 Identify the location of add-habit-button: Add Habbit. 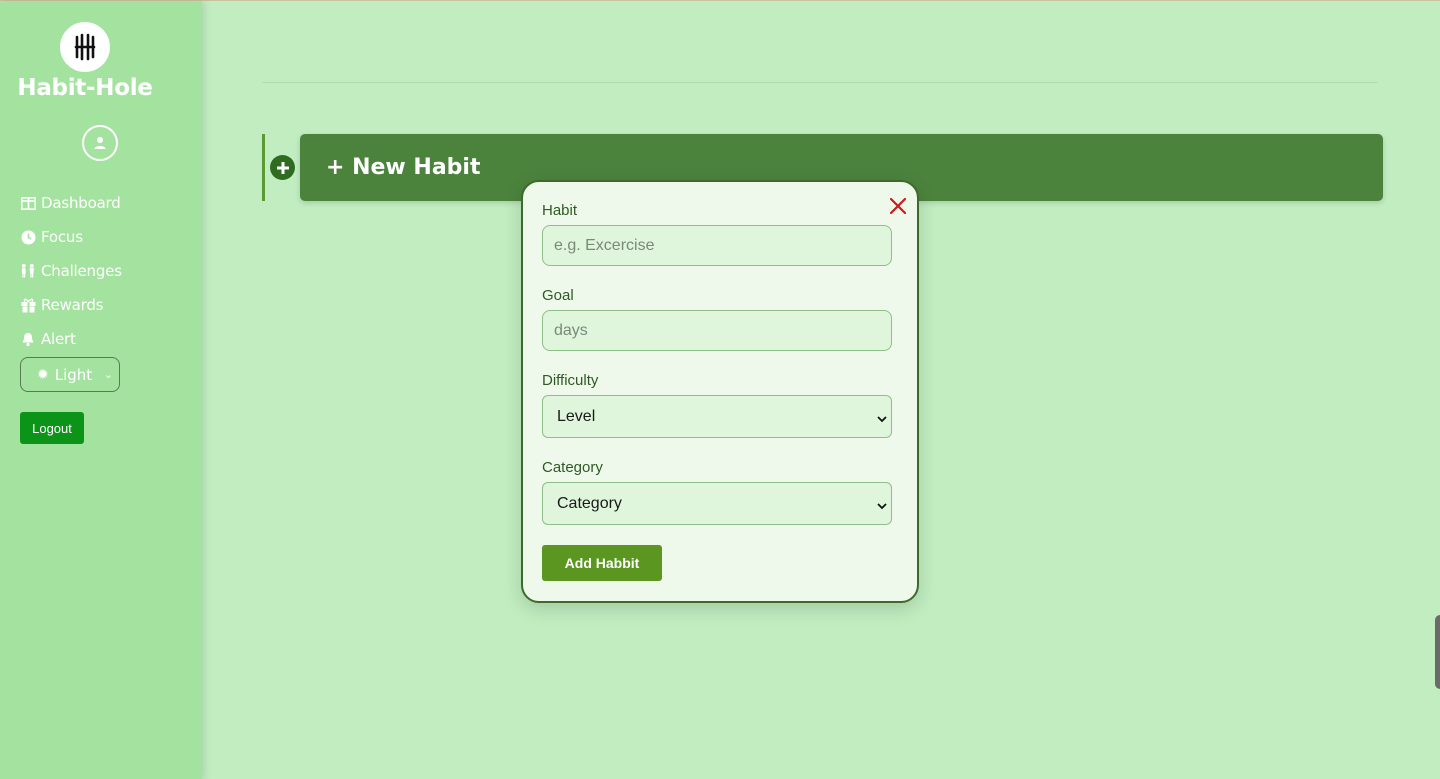
(602, 563).